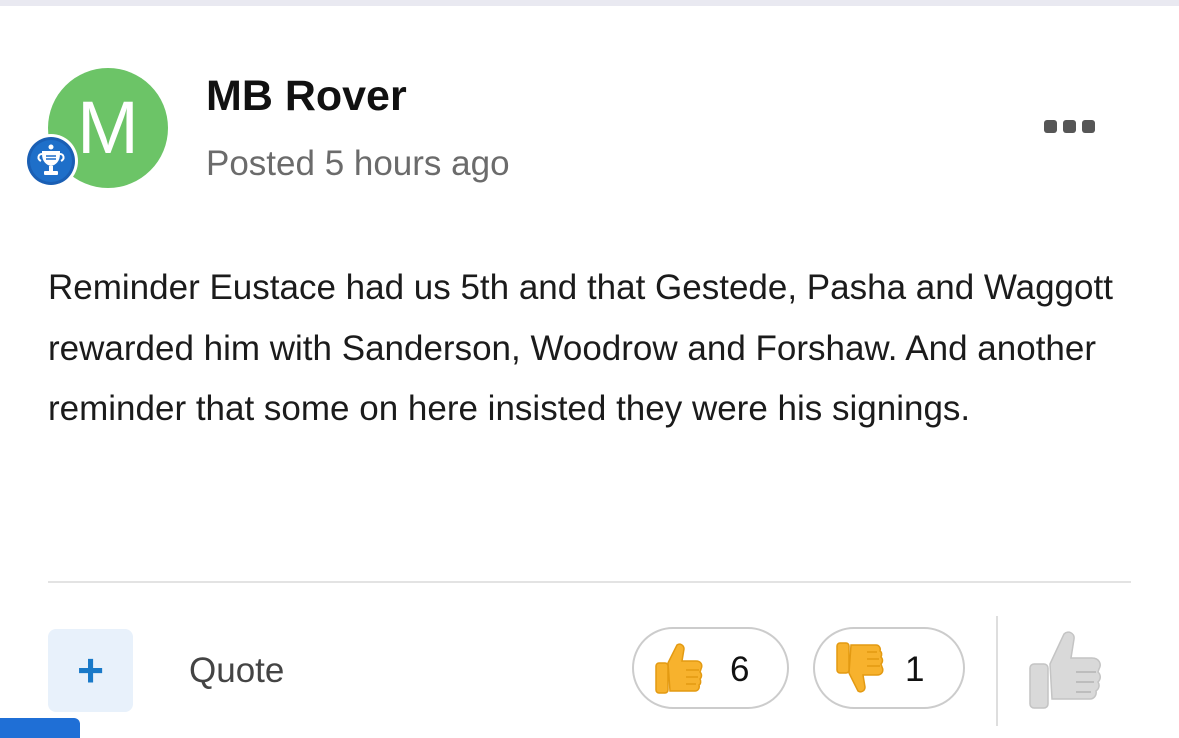  What do you see at coordinates (1062, 673) in the screenshot?
I see `thumbs-up-outline-icon` at bounding box center [1062, 673].